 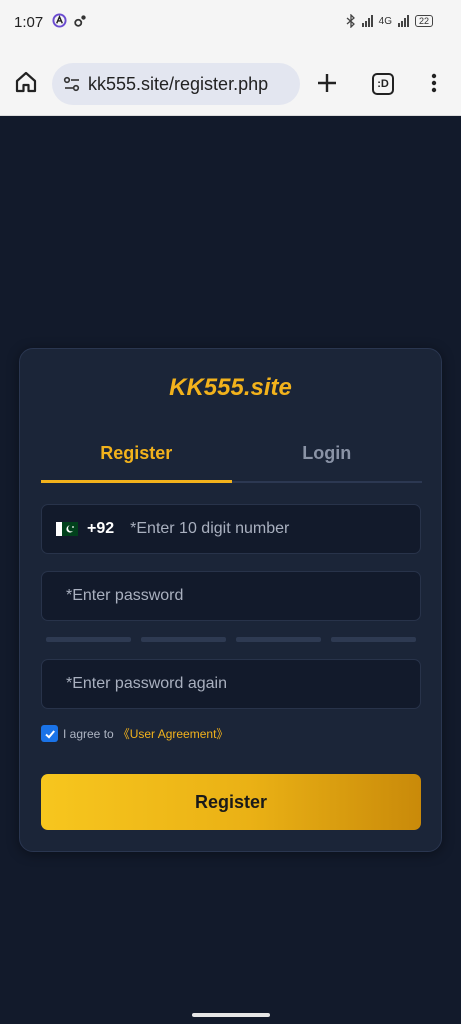 What do you see at coordinates (100, 529) in the screenshot?
I see `country-code: +92` at bounding box center [100, 529].